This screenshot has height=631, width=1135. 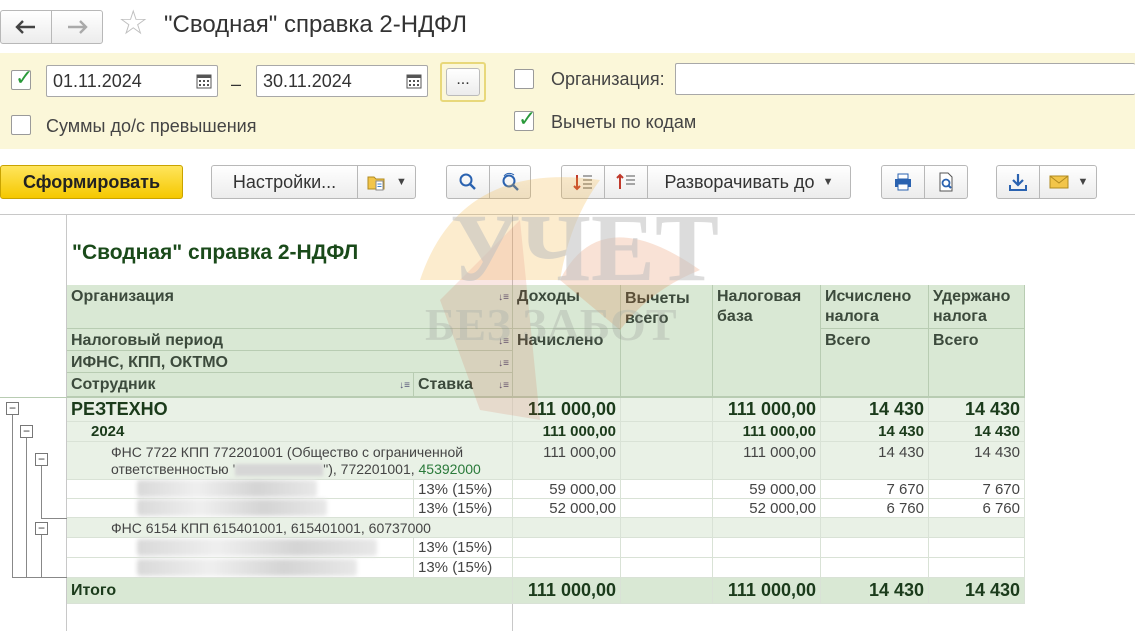 I want to click on variants-button: ▼, so click(x=386, y=182).